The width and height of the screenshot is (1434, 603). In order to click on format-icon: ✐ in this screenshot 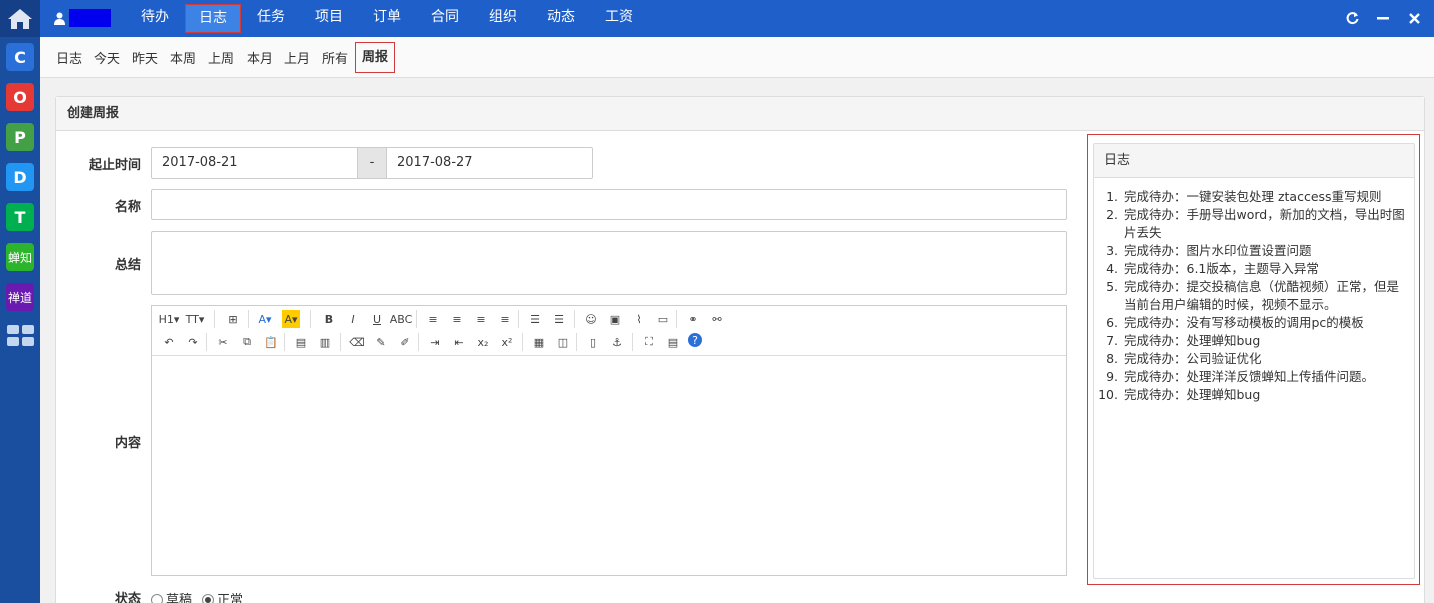, I will do `click(405, 342)`.